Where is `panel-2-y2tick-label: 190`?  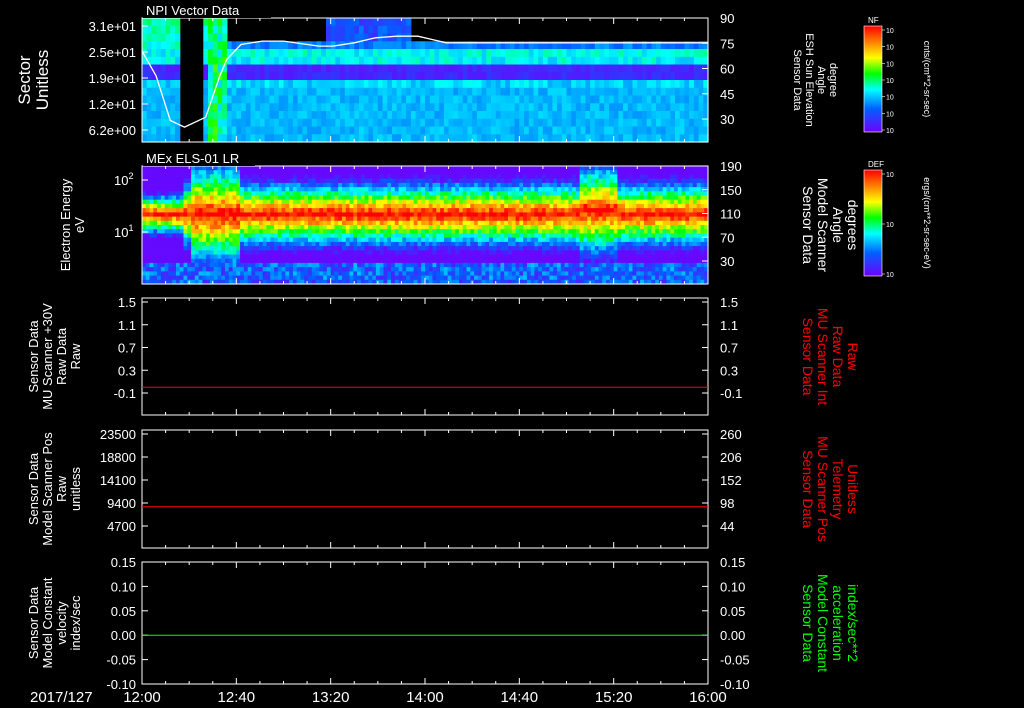 panel-2-y2tick-label: 190 is located at coordinates (731, 166).